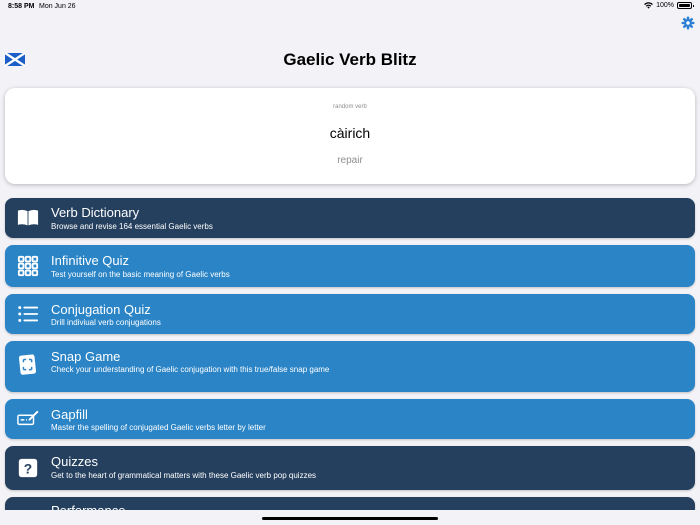 Image resolution: width=700 pixels, height=525 pixels. What do you see at coordinates (90, 260) in the screenshot?
I see `menu-item-title: Infinitive Quiz` at bounding box center [90, 260].